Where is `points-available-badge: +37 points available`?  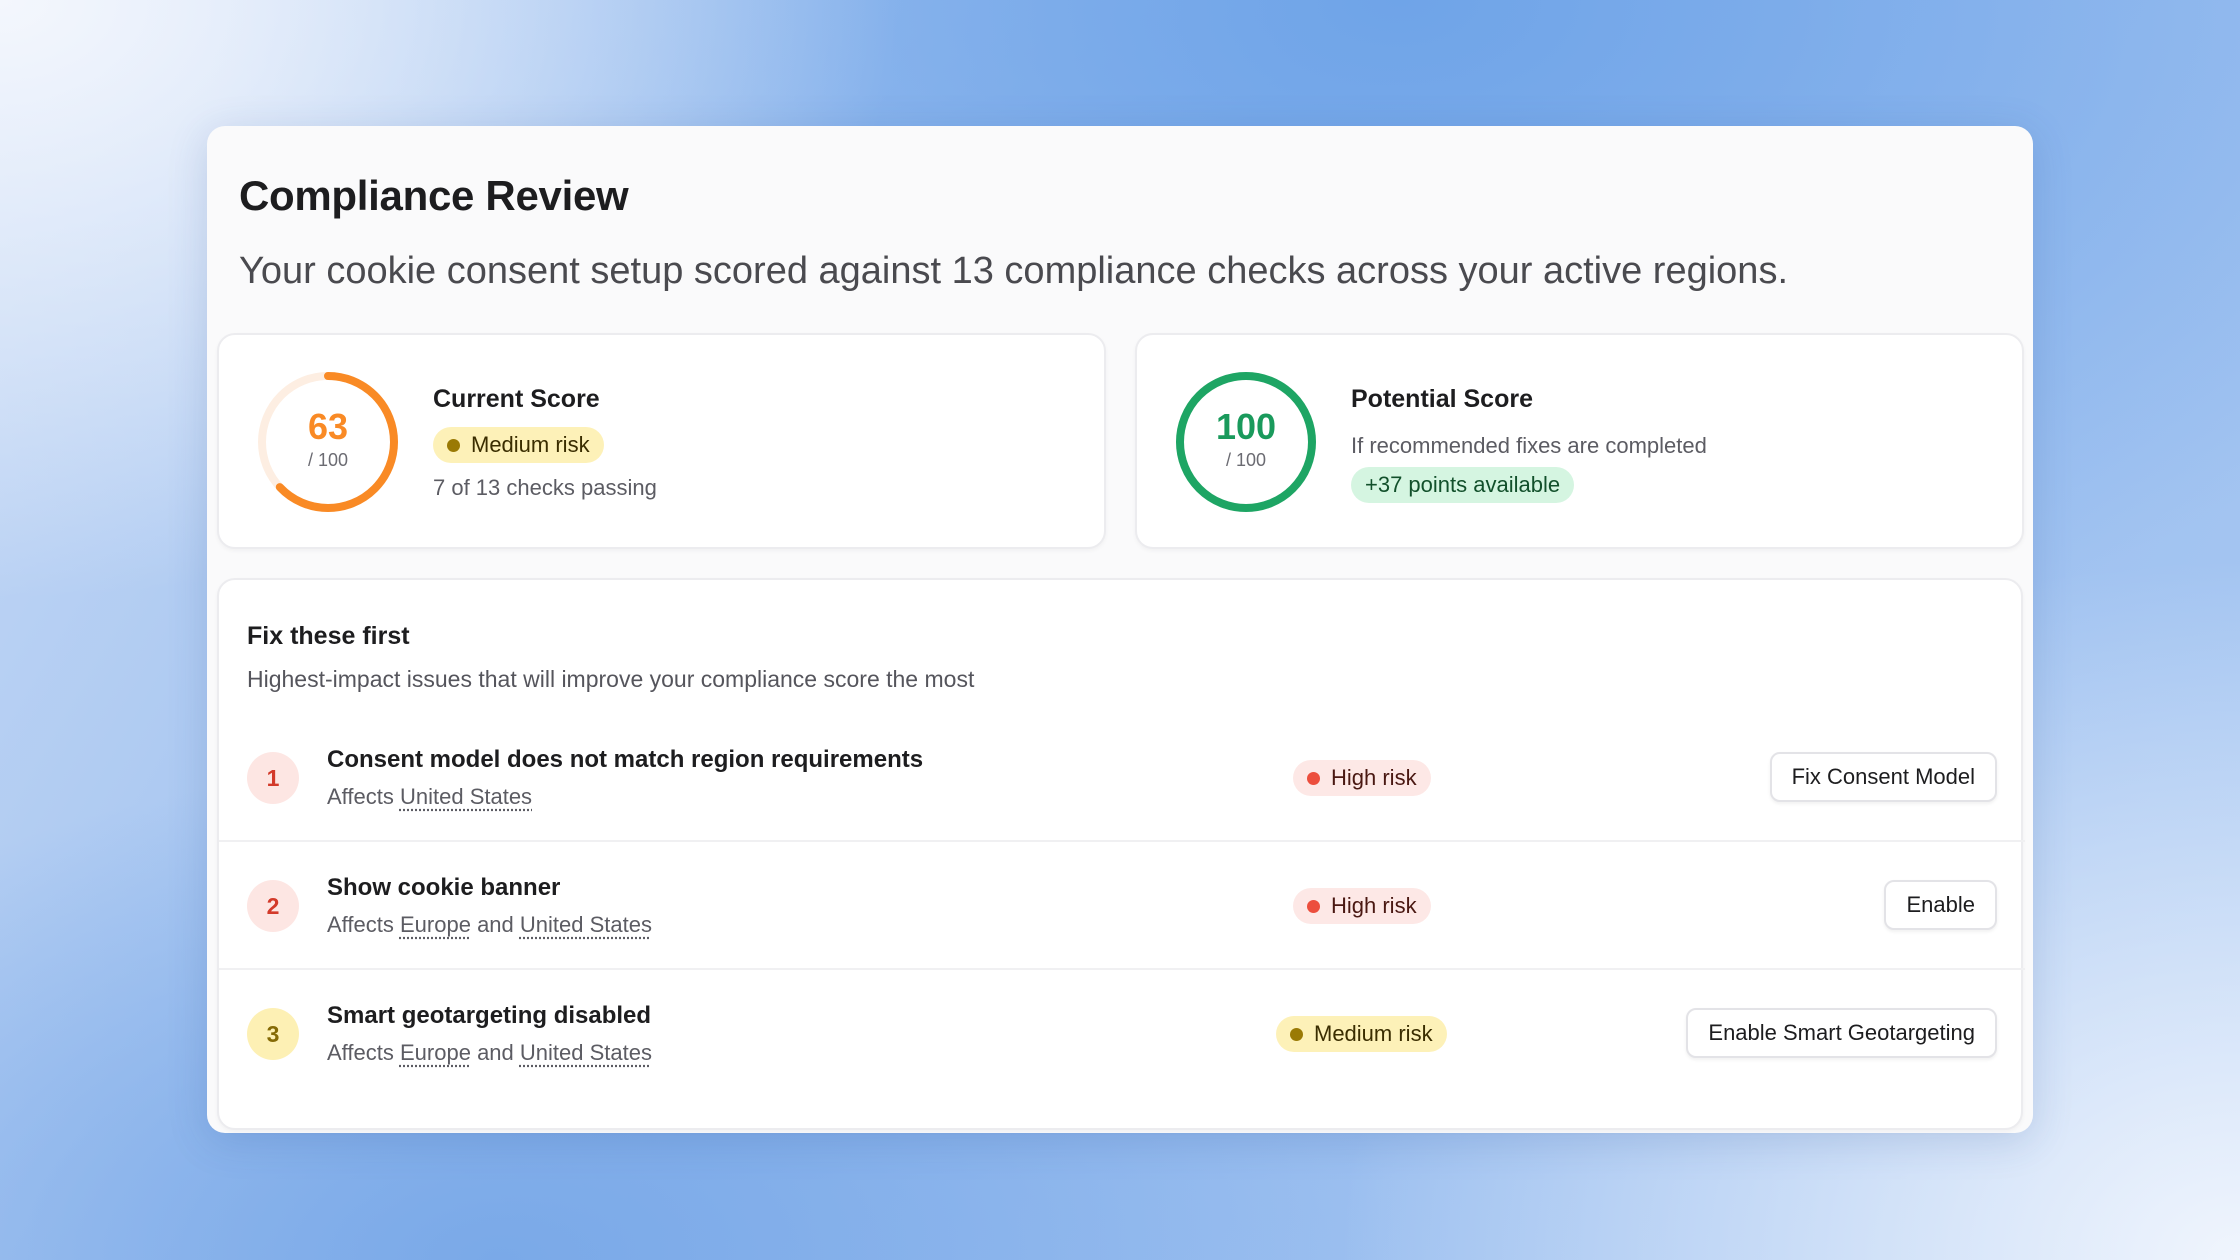
points-available-badge: +37 points available is located at coordinates (1463, 485).